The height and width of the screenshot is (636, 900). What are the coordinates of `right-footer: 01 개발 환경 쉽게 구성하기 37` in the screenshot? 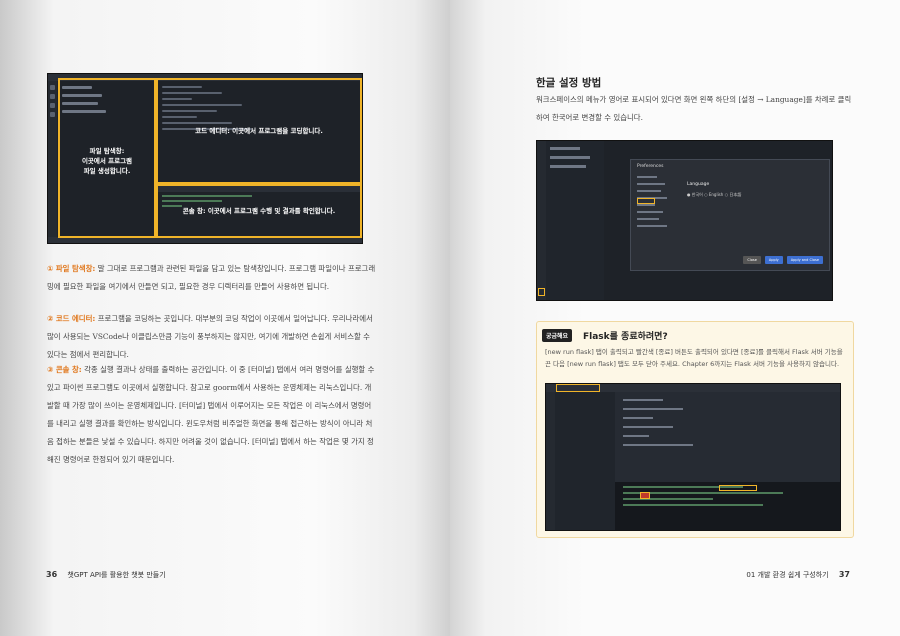 It's located at (798, 575).